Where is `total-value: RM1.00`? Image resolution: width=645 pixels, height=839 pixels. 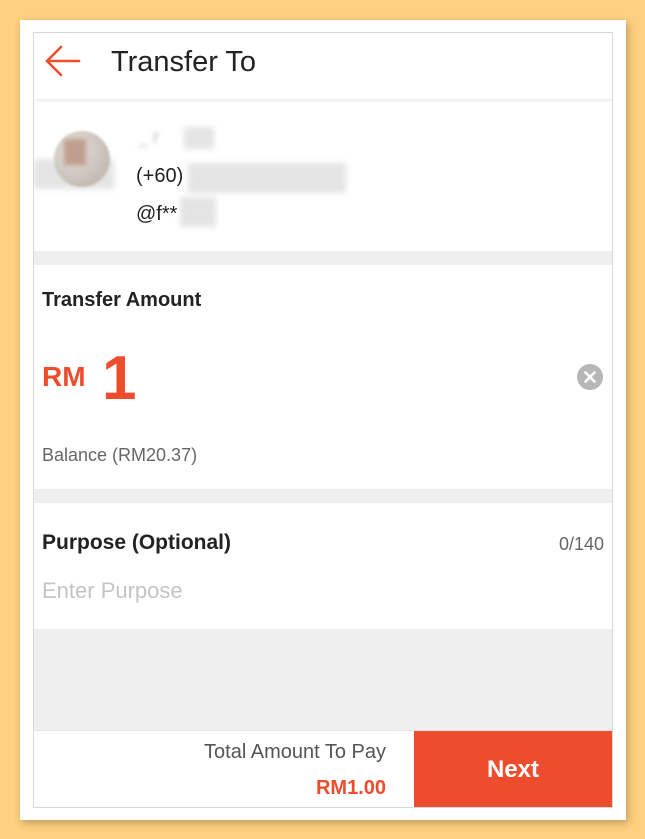
total-value: RM1.00 is located at coordinates (350, 788).